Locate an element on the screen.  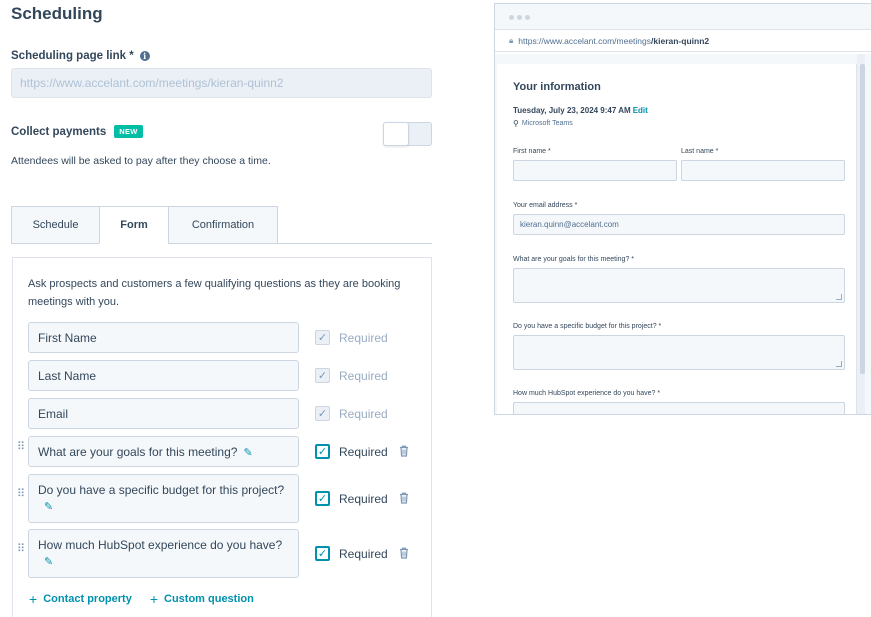
field-label: Last Name is located at coordinates (67, 376).